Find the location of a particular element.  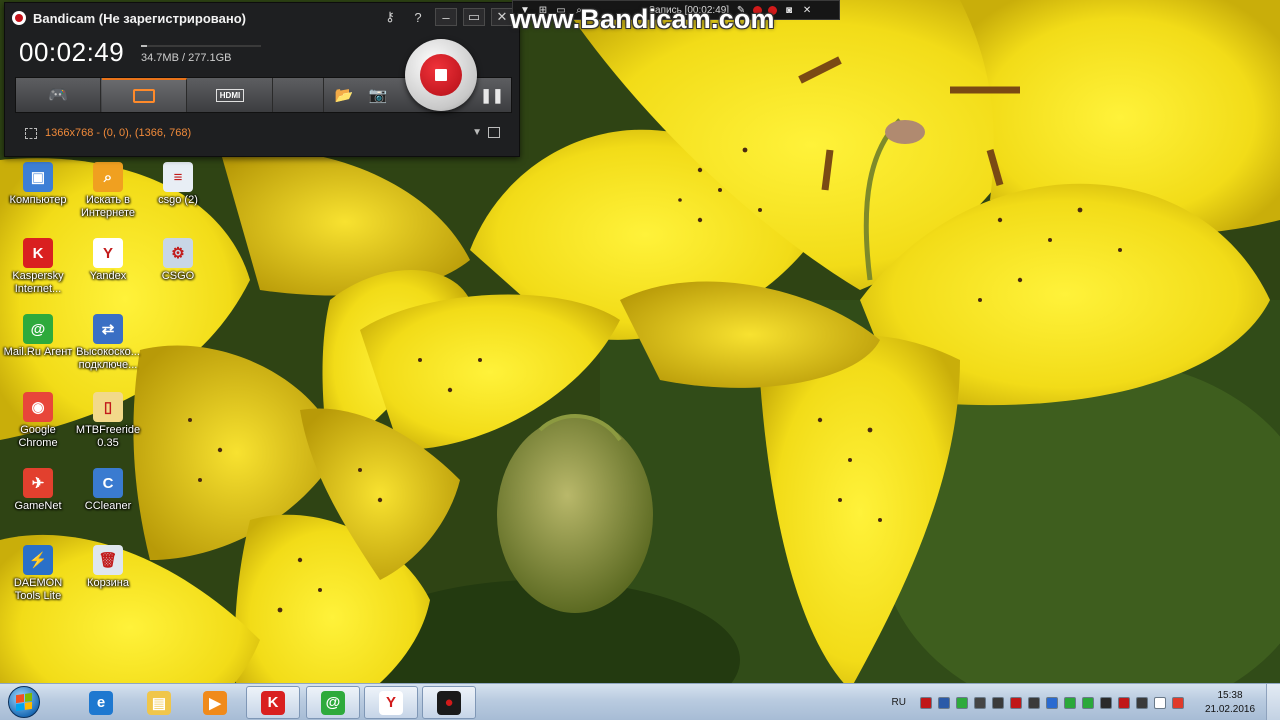

screen-rect-icon is located at coordinates (144, 96).